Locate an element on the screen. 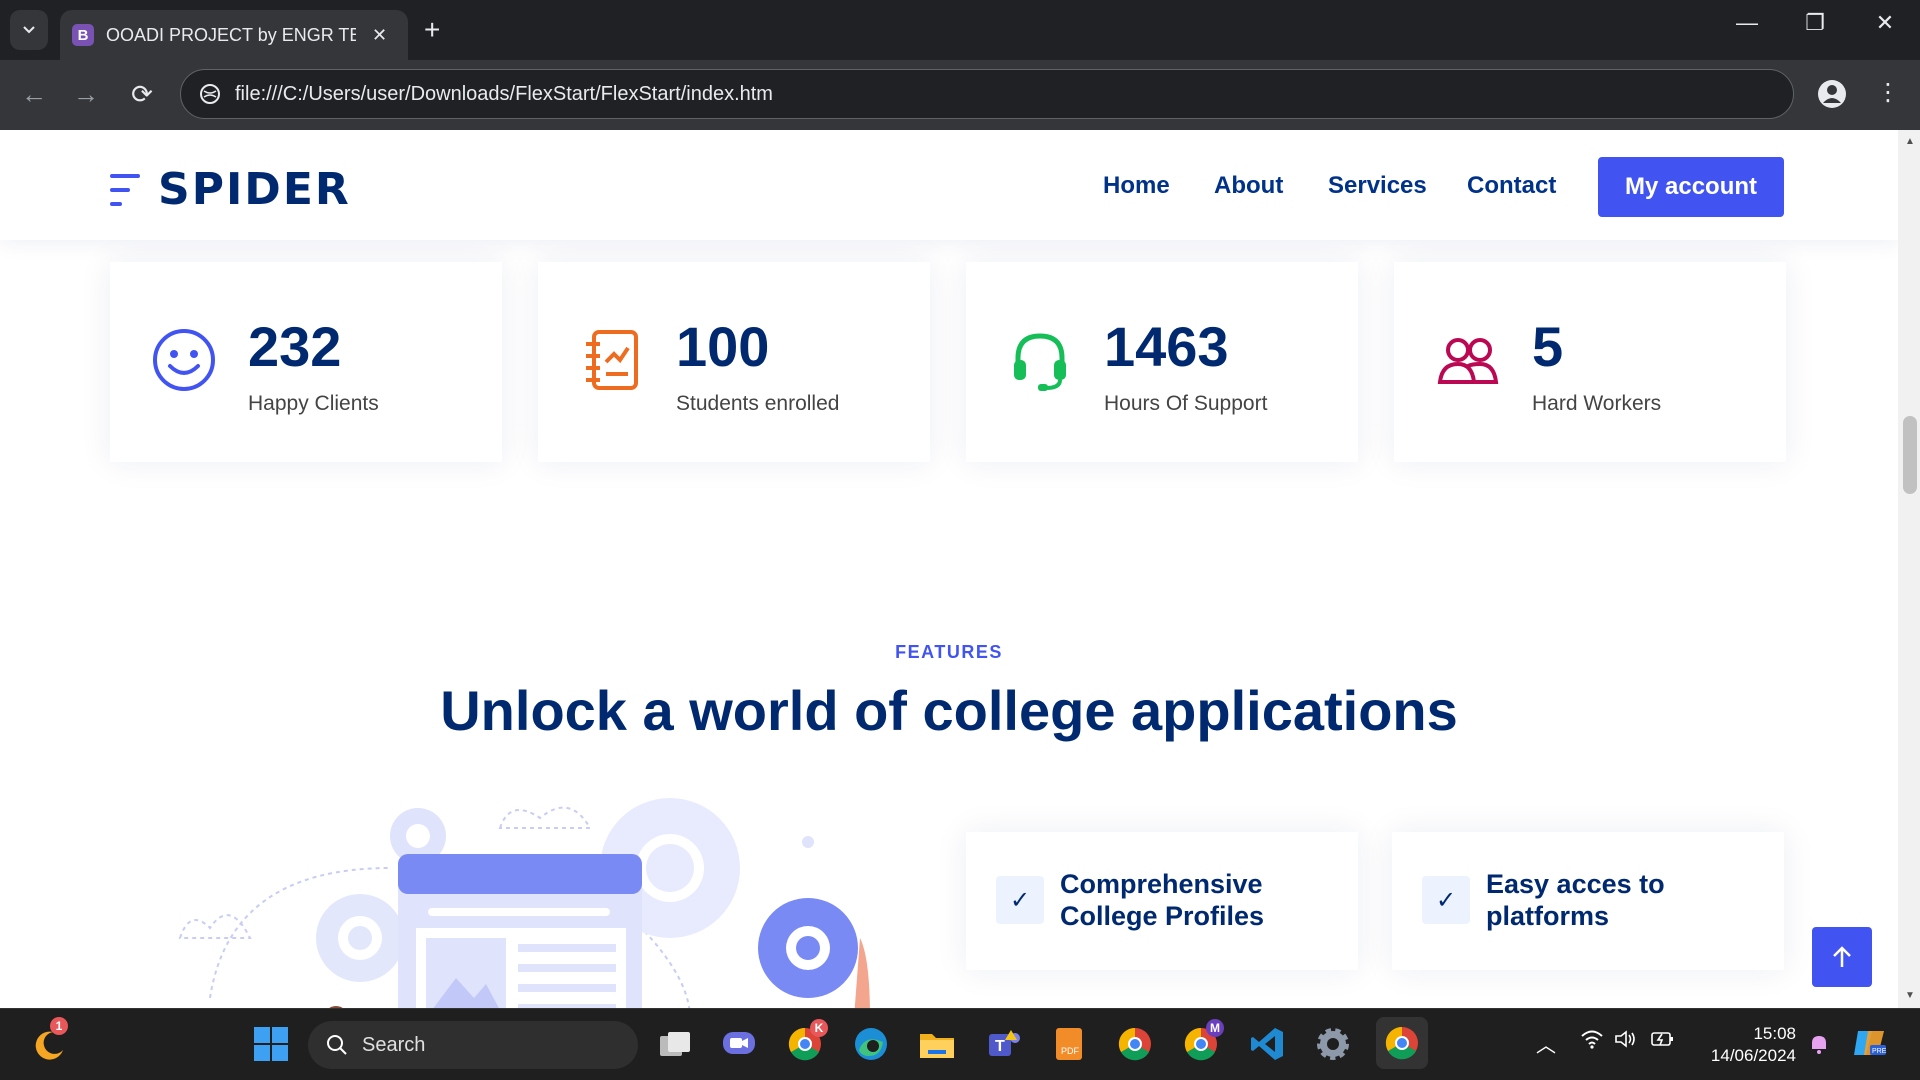 This screenshot has width=1920, height=1080. show-hidden-icons-chevron-icon: ︿ is located at coordinates (1546, 1043).